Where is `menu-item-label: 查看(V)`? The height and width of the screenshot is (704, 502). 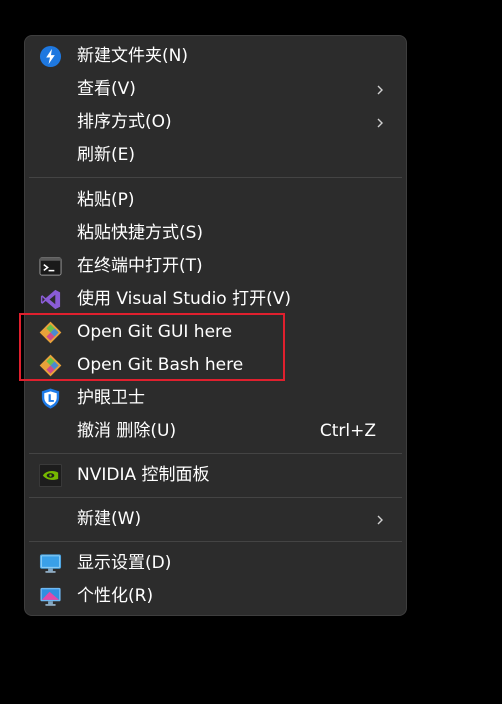
menu-item-label: 查看(V) is located at coordinates (106, 89).